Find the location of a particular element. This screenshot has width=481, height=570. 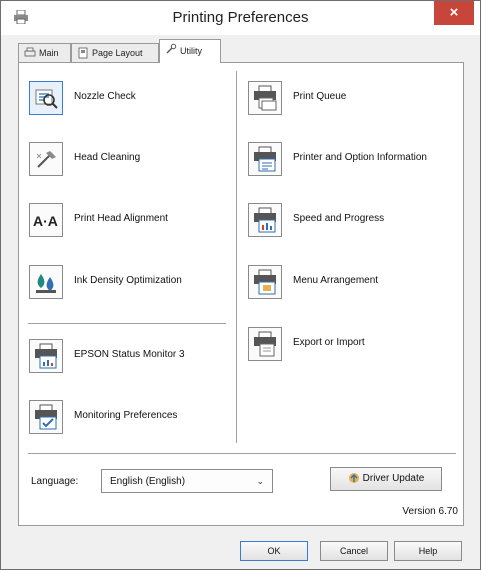

driver-update-button: Driver Update is located at coordinates (386, 479).